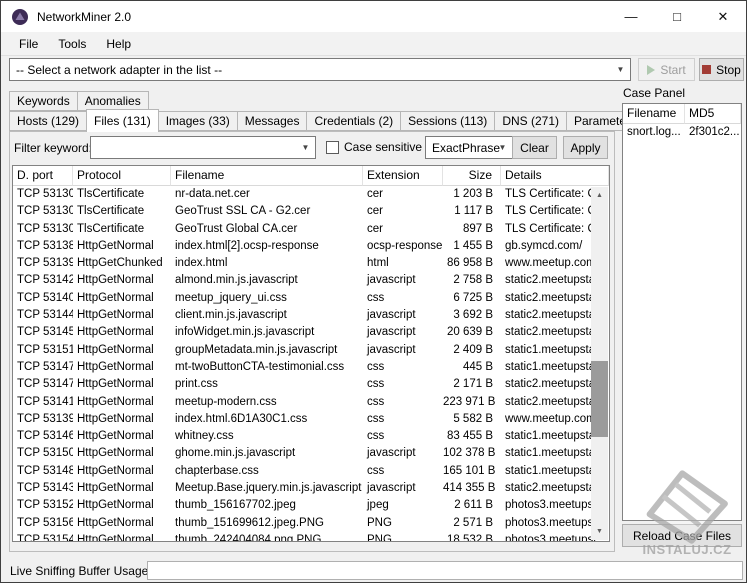 Image resolution: width=747 pixels, height=583 pixels. I want to click on cell-size: 2 758 B, so click(473, 280).